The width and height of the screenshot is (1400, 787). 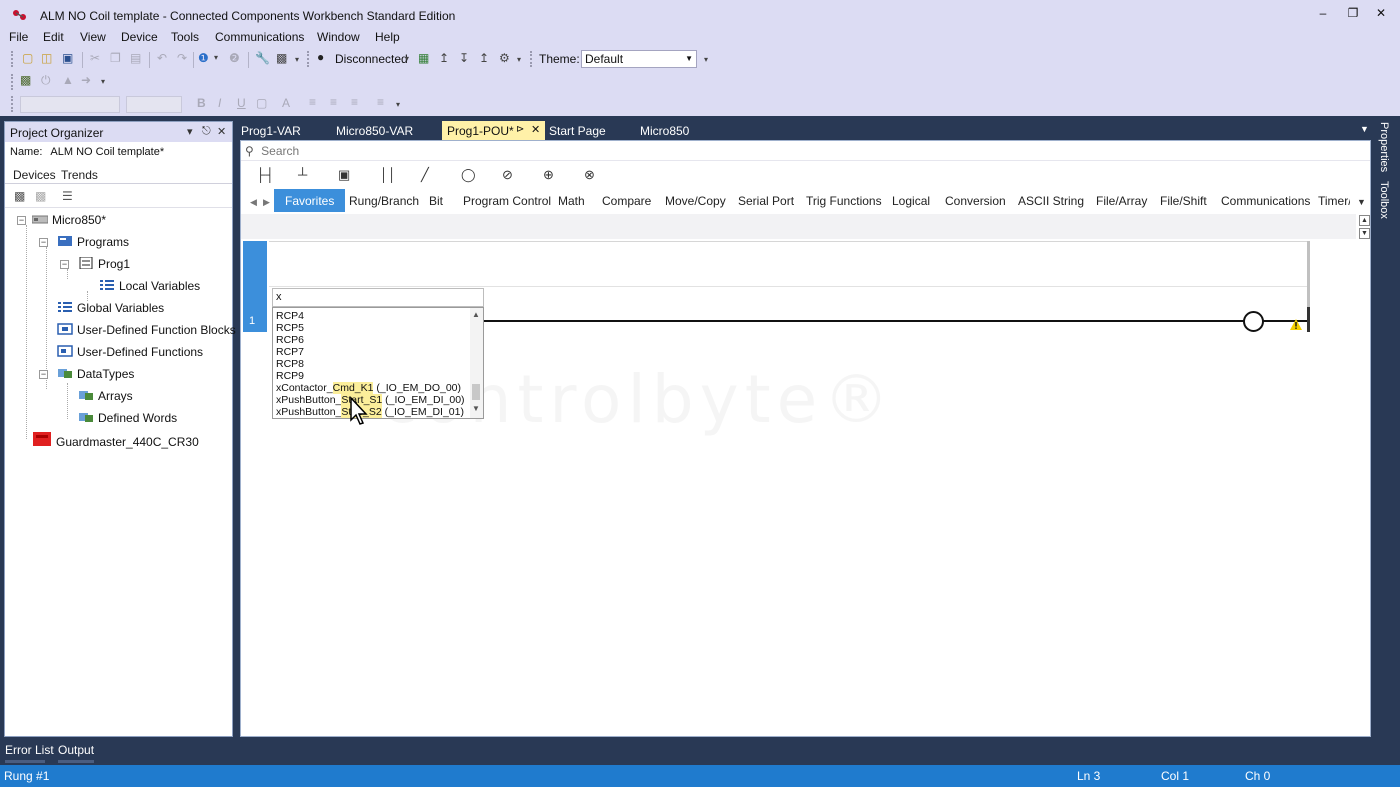 I want to click on download-icon: ↧, so click(x=464, y=58).